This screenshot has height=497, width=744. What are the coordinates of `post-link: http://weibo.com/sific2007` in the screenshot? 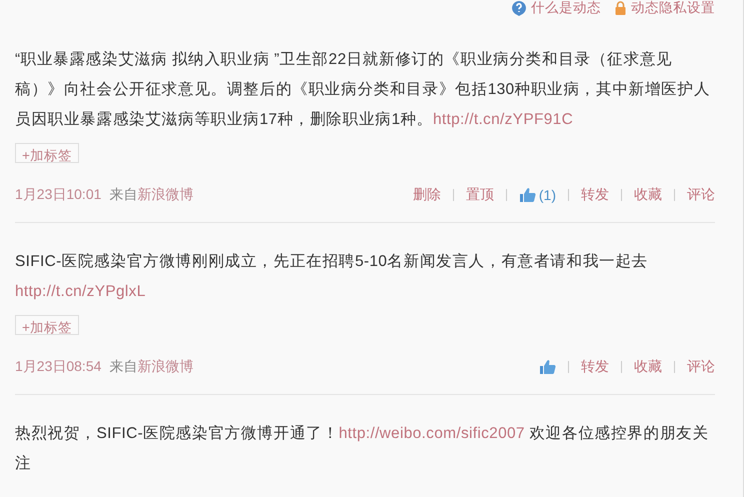 It's located at (431, 433).